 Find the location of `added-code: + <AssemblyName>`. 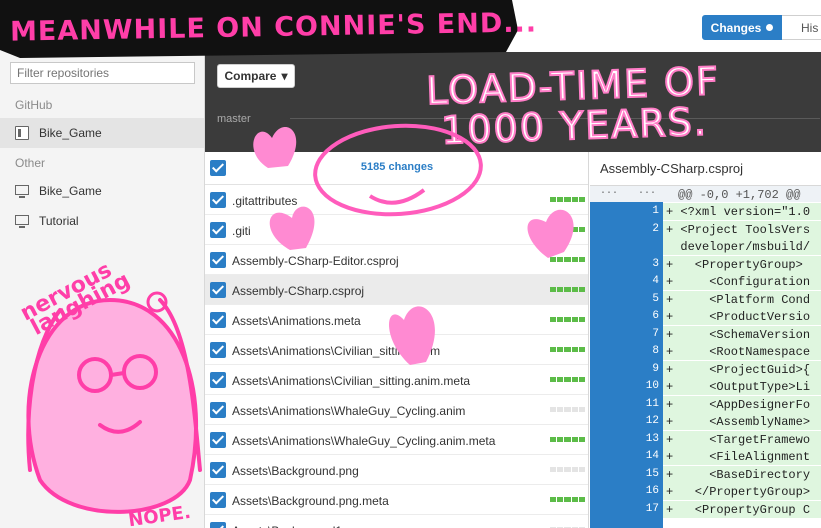

added-code: + <AssemblyName> is located at coordinates (742, 421).